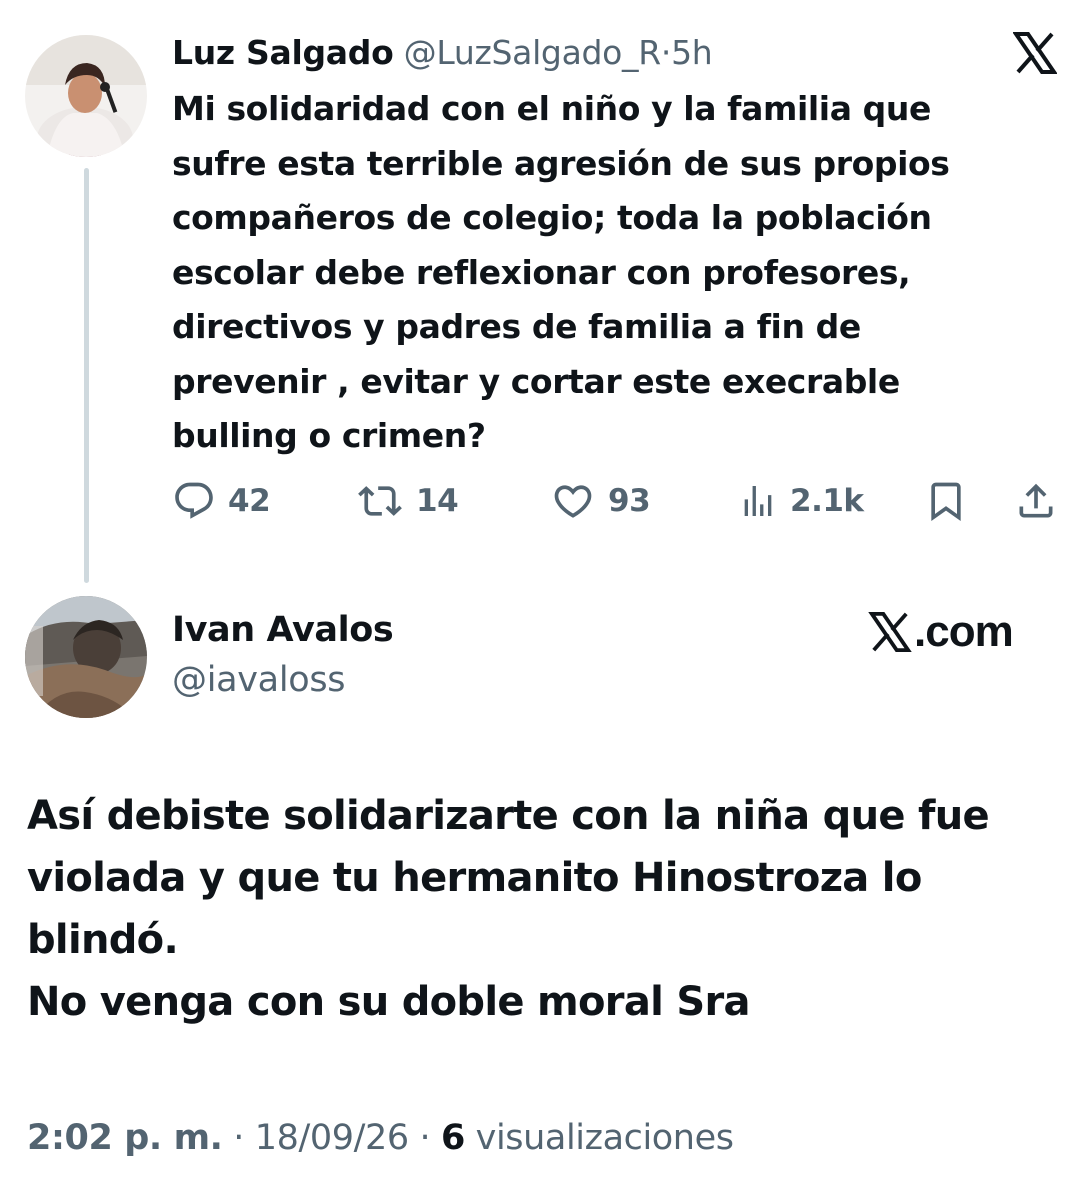 The image size is (1089, 1200). What do you see at coordinates (283, 52) in the screenshot?
I see `author-name: Luz Salgado` at bounding box center [283, 52].